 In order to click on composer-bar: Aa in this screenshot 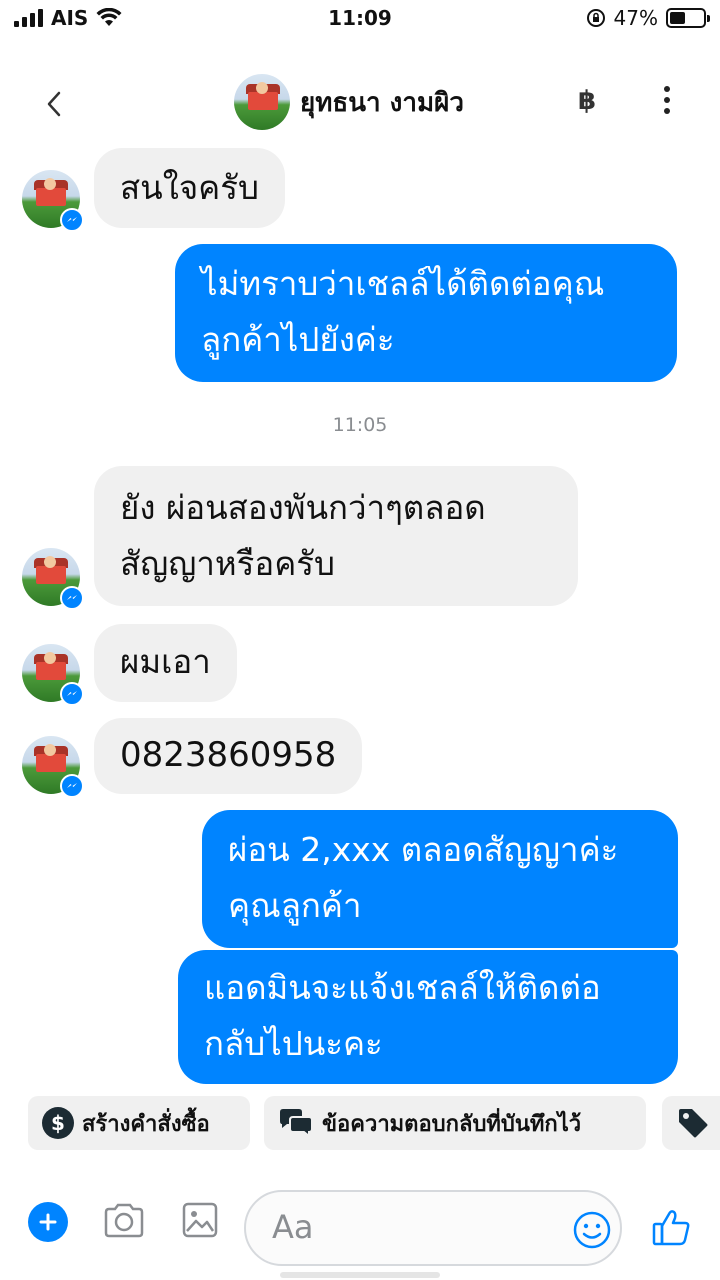, I will do `click(360, 1230)`.